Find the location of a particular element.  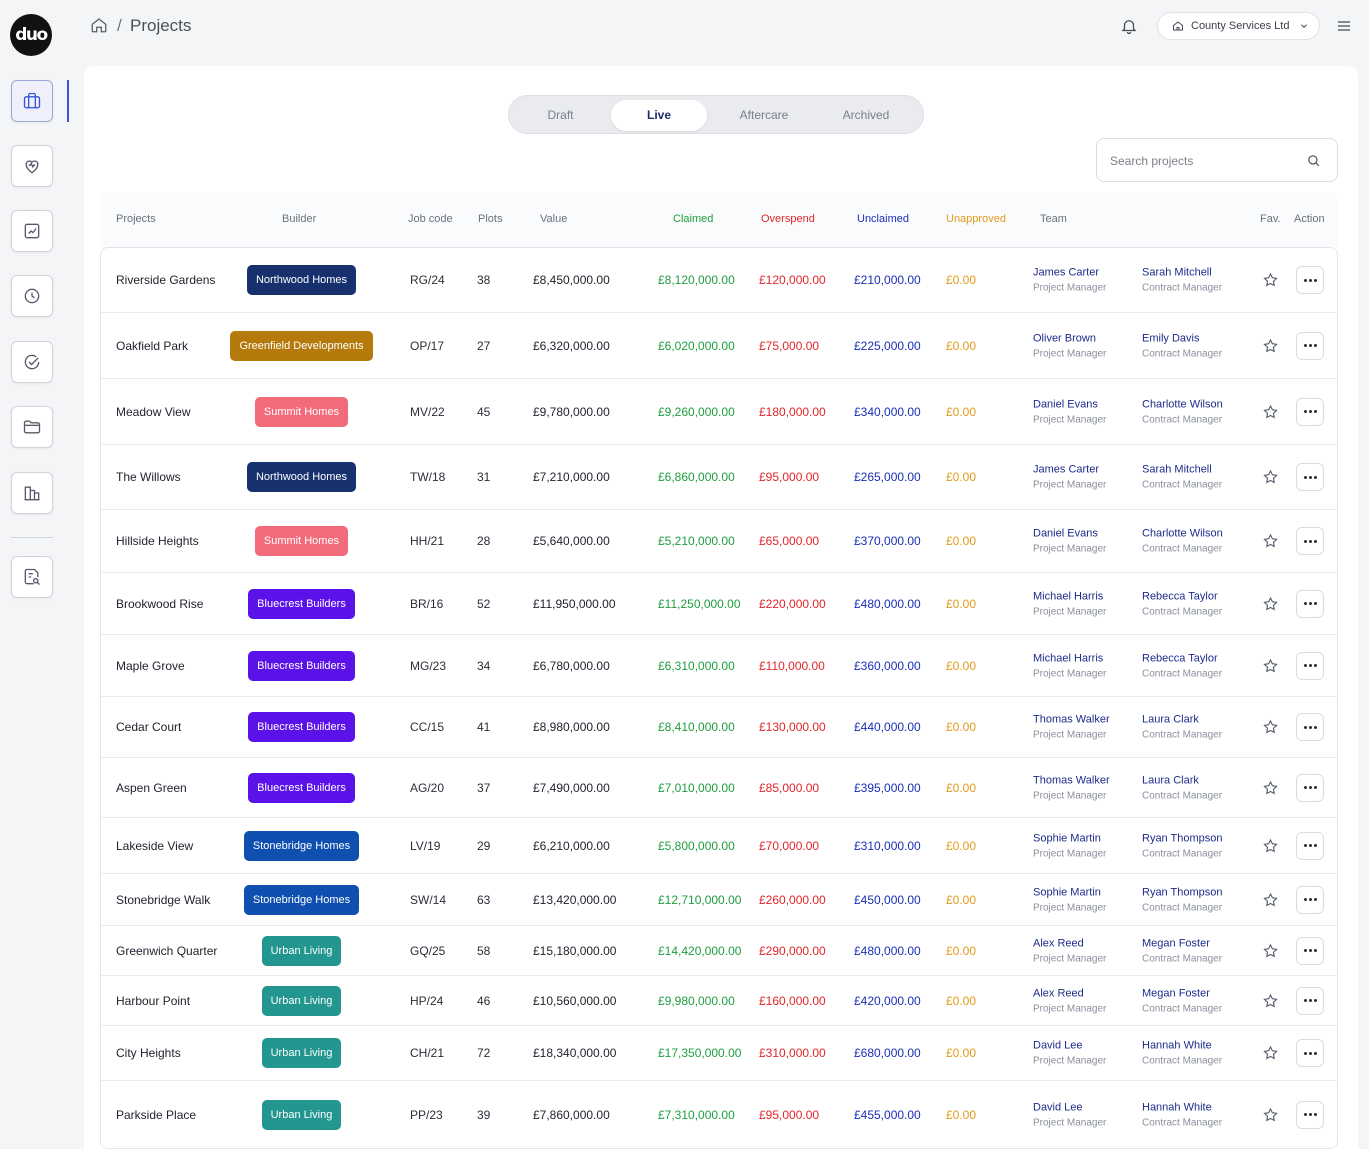

home-icon is located at coordinates (99, 25).